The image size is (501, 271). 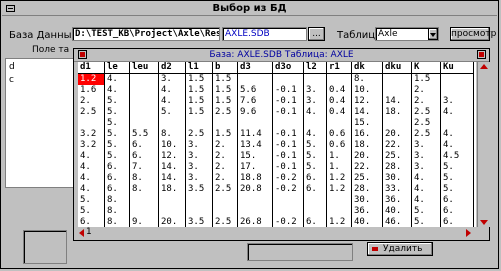 I want to click on column-header-l1: l1, so click(x=199, y=68).